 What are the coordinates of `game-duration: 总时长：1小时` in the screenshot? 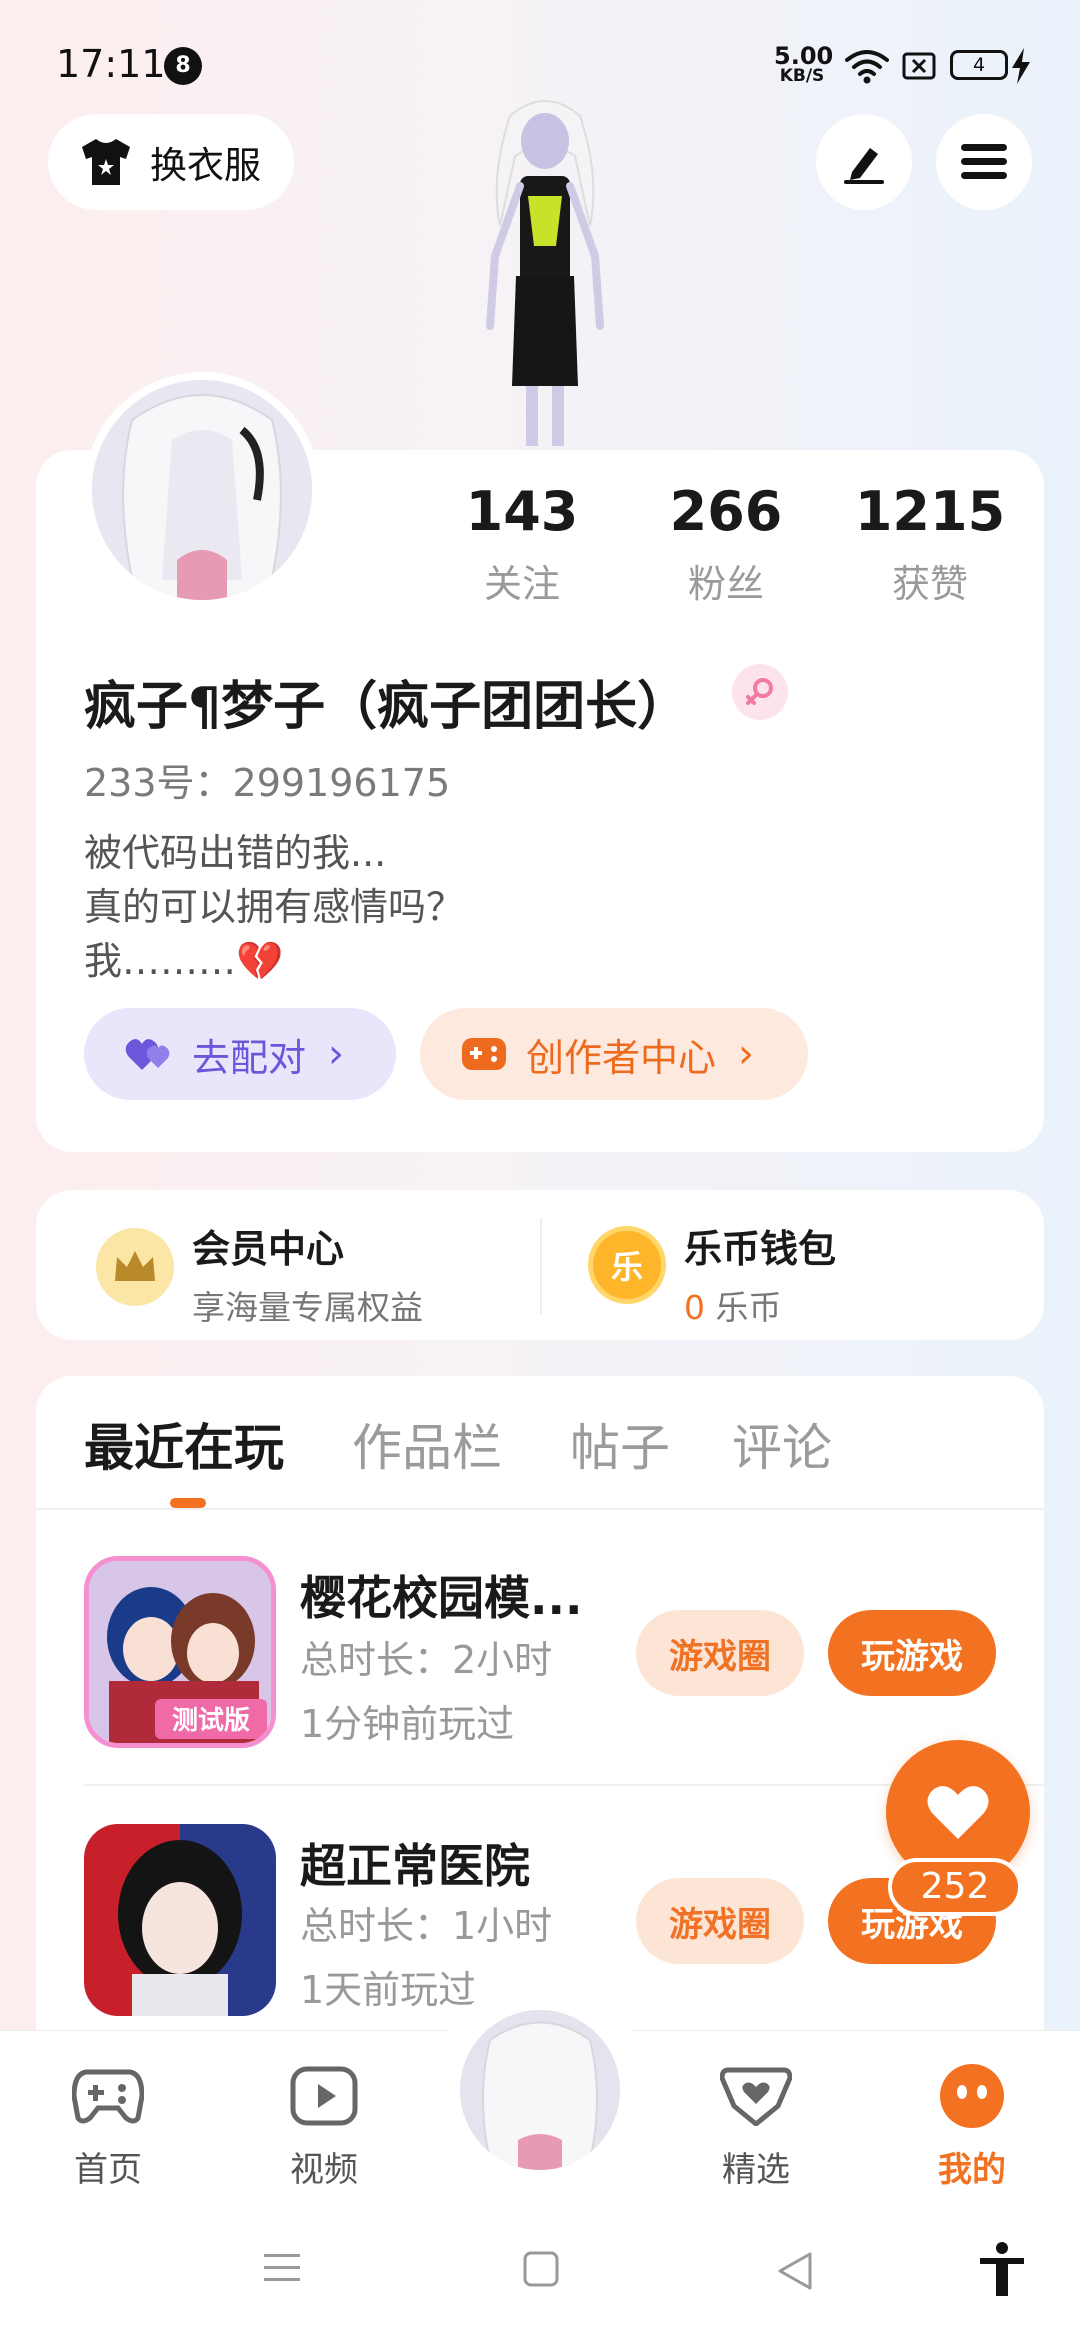 It's located at (426, 1926).